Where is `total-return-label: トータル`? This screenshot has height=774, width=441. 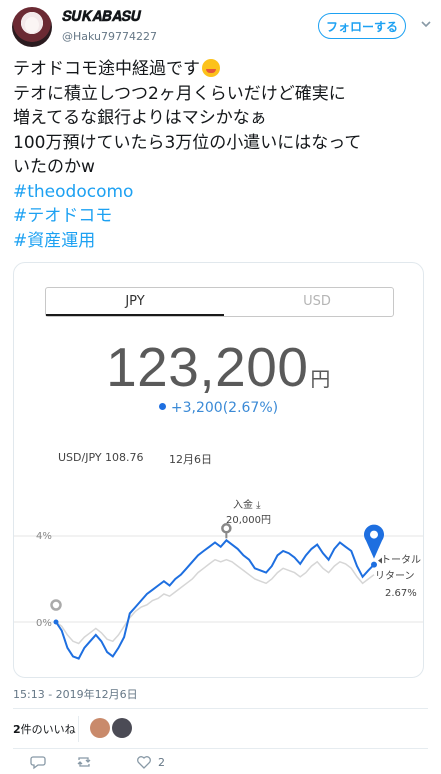
total-return-label: トータル is located at coordinates (401, 560).